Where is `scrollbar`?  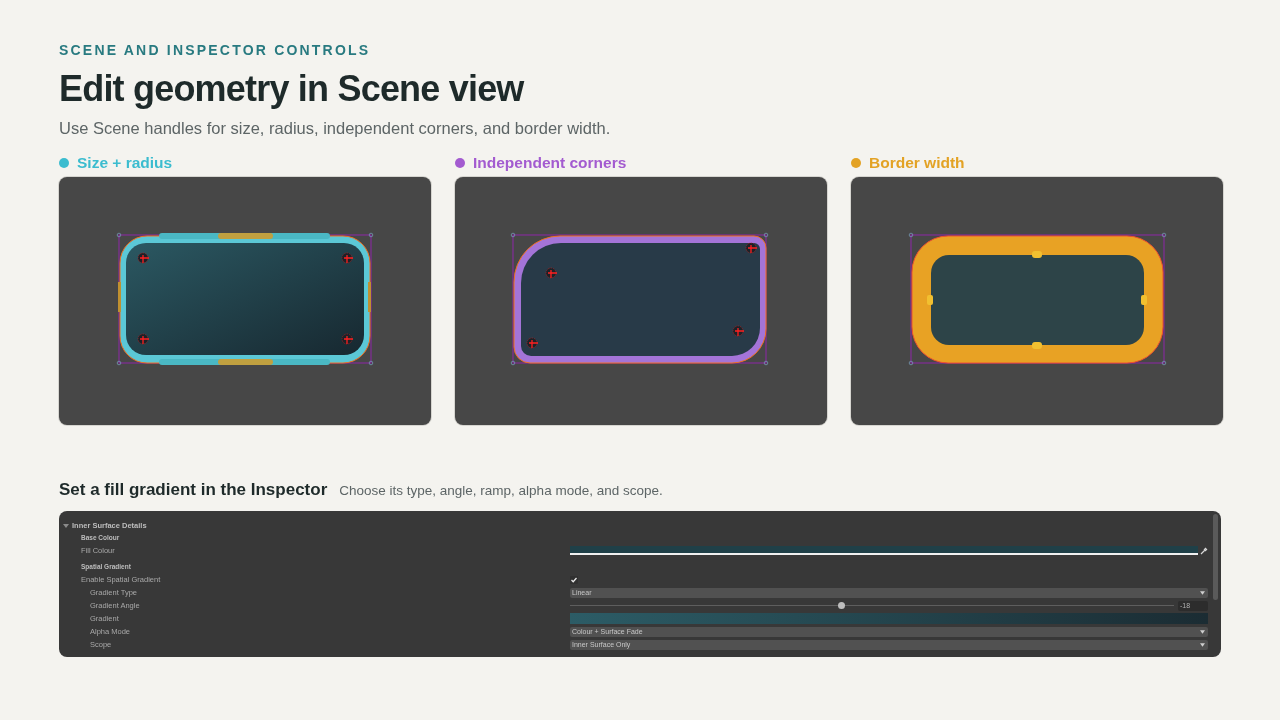
scrollbar is located at coordinates (1215, 557).